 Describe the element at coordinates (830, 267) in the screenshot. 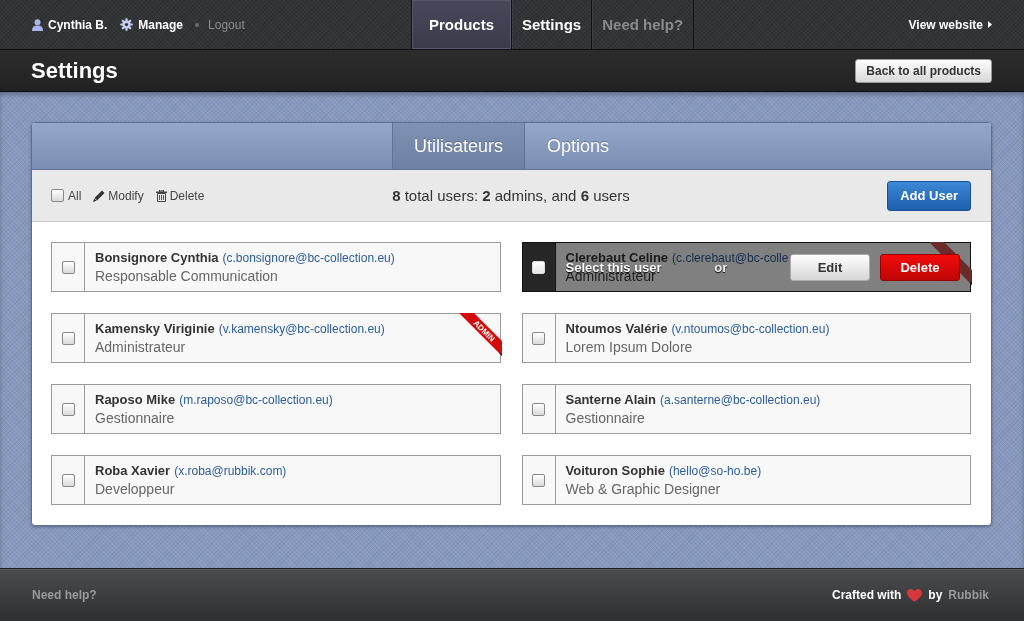

I see `edit-button: Edit` at that location.